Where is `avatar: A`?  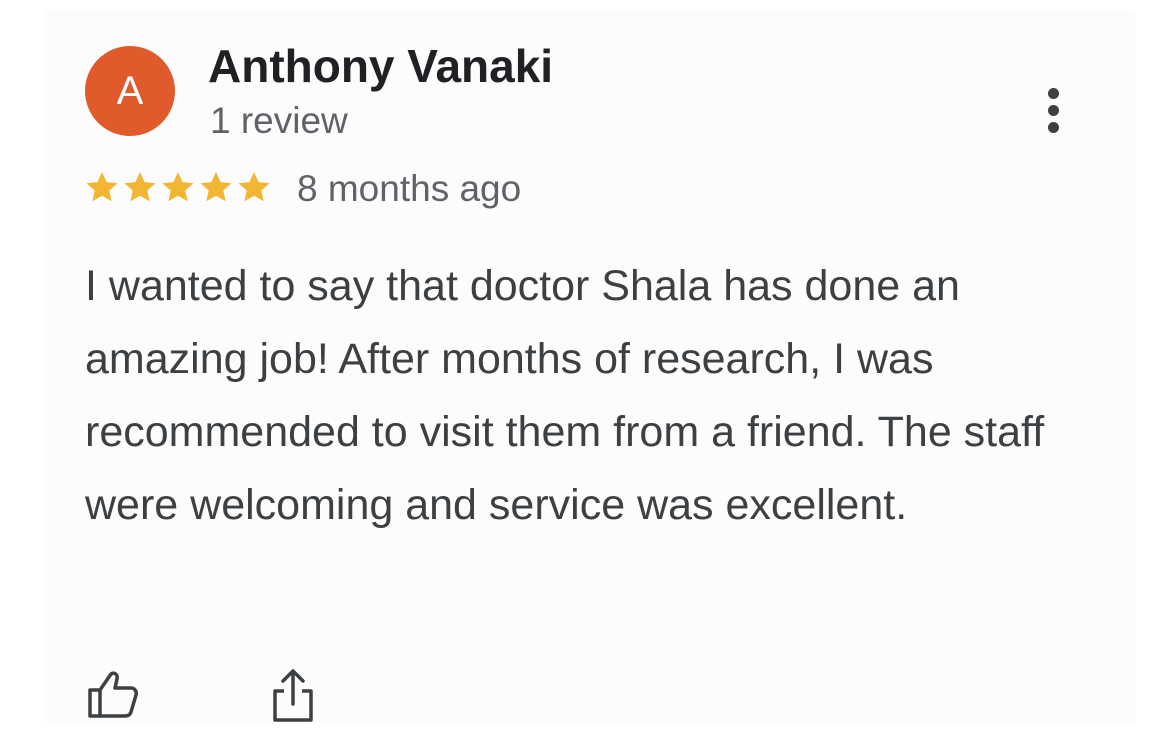 avatar: A is located at coordinates (130, 91).